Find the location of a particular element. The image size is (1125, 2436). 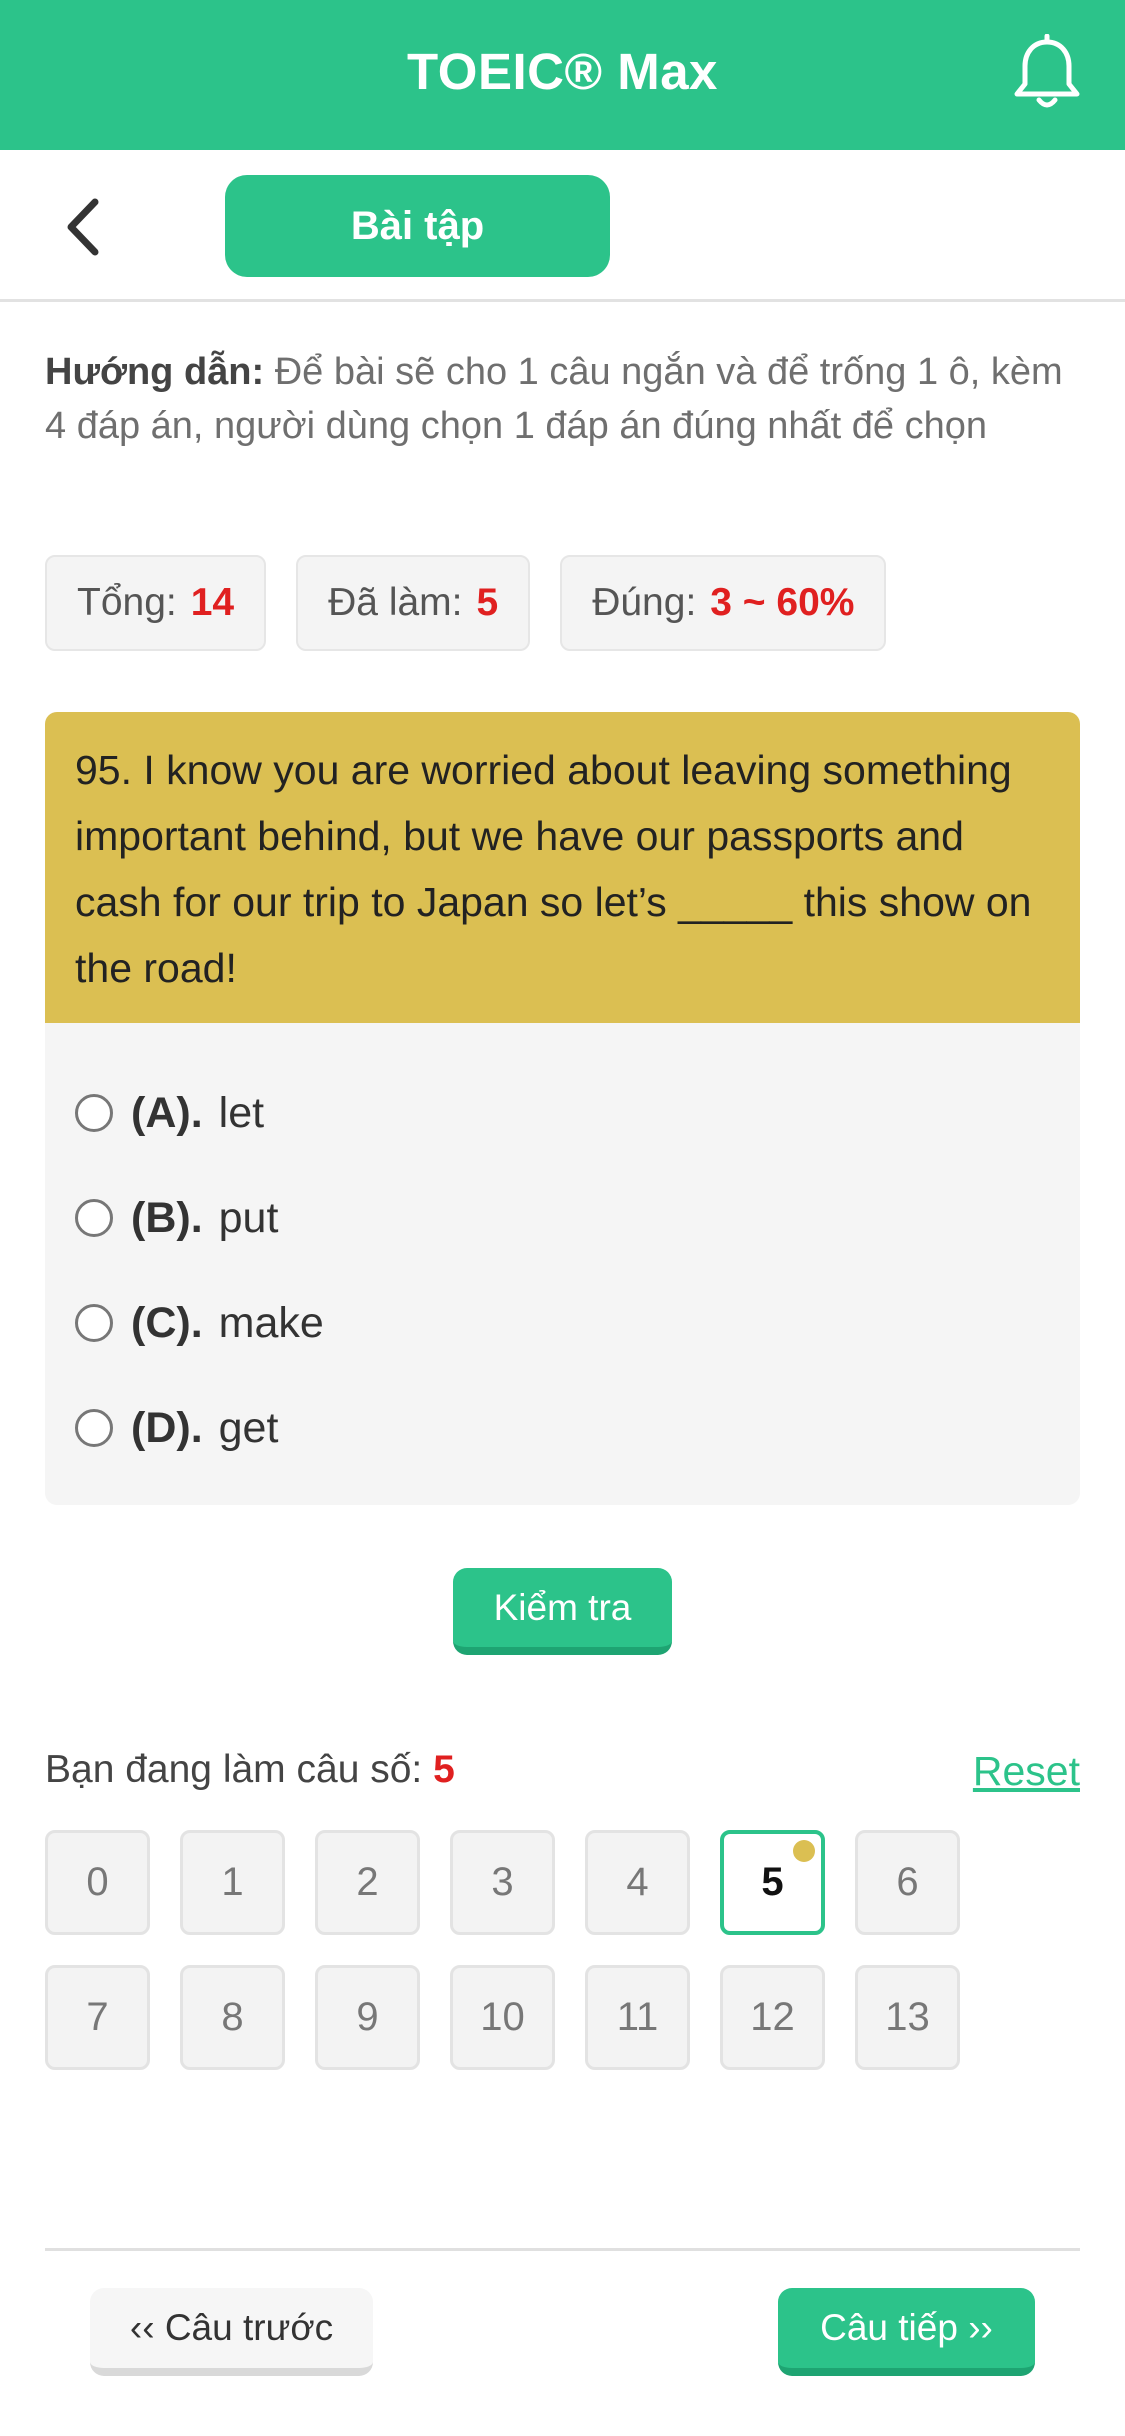

instructions-label: Hướng dẫn: is located at coordinates (155, 372).